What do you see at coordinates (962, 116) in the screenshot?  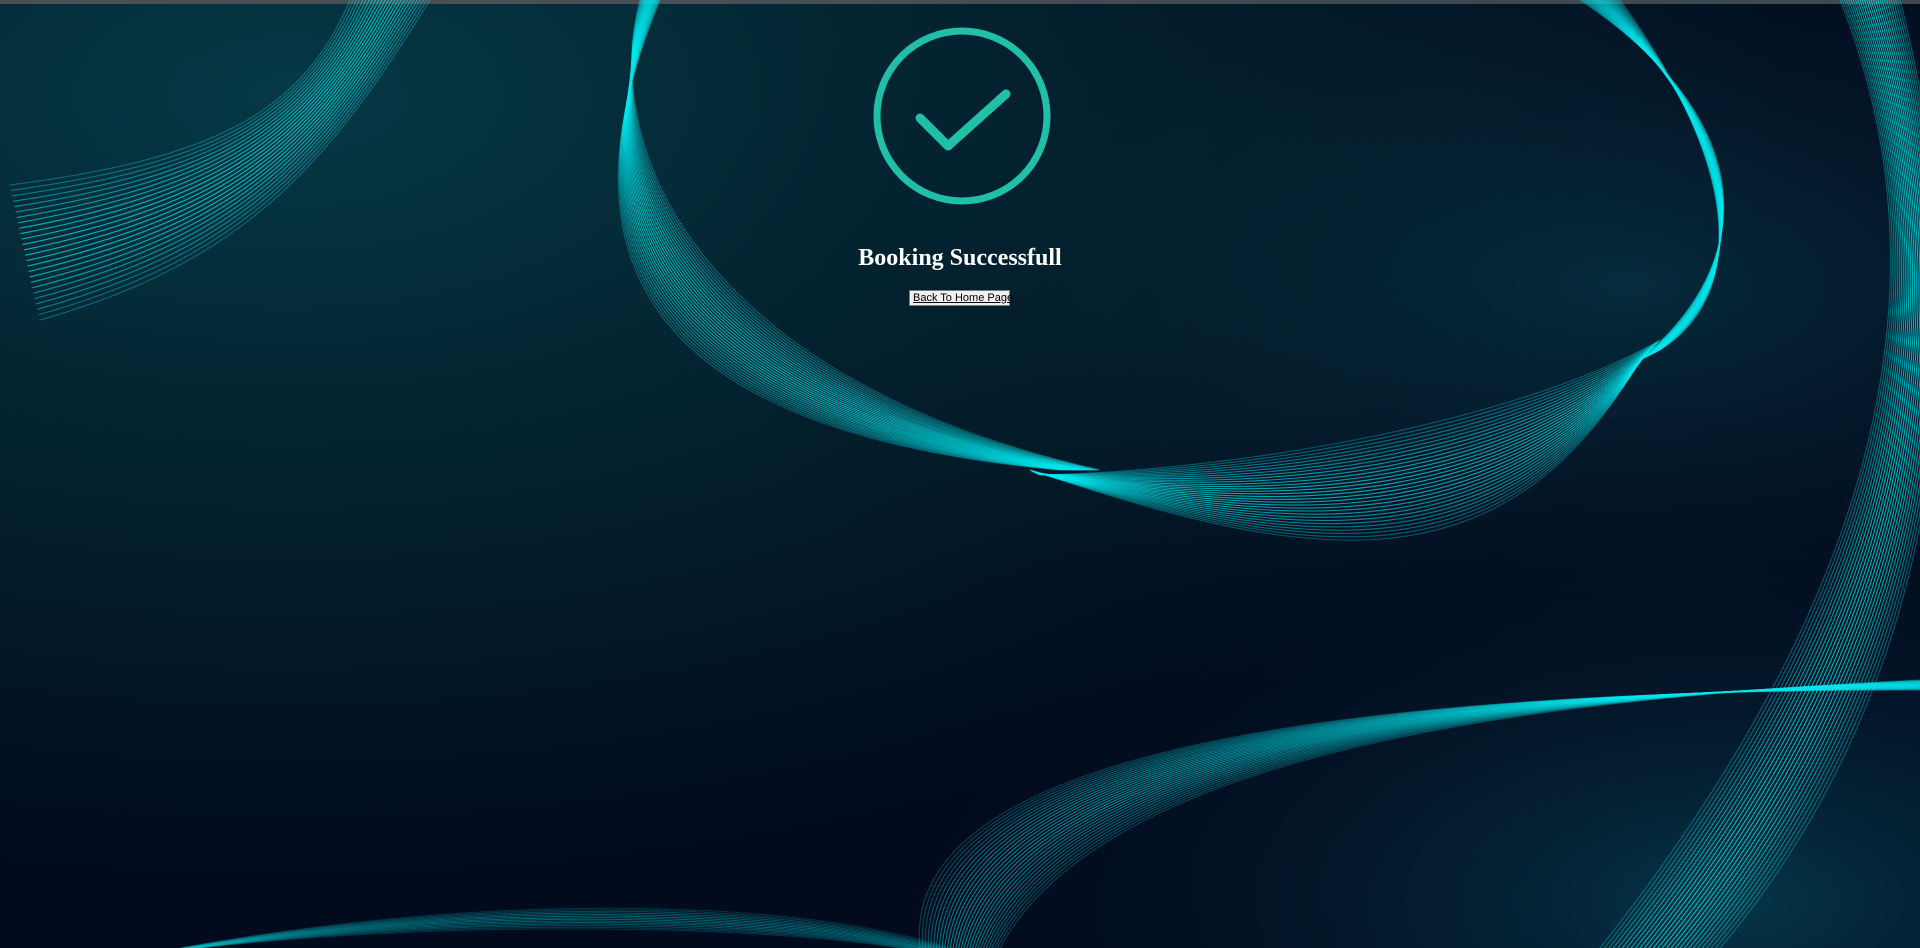 I see `check-circle-icon` at bounding box center [962, 116].